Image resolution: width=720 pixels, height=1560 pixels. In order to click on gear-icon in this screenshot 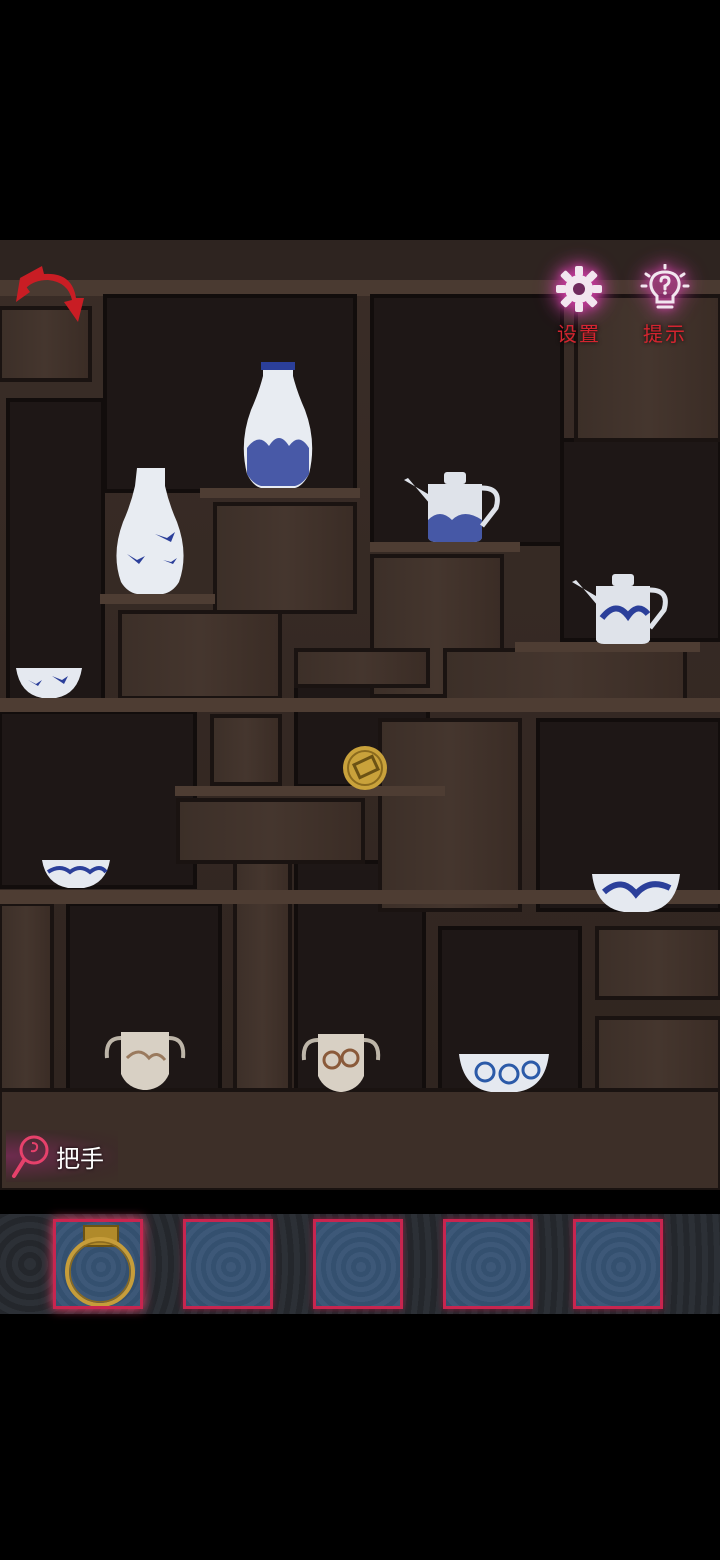, I will do `click(579, 289)`.